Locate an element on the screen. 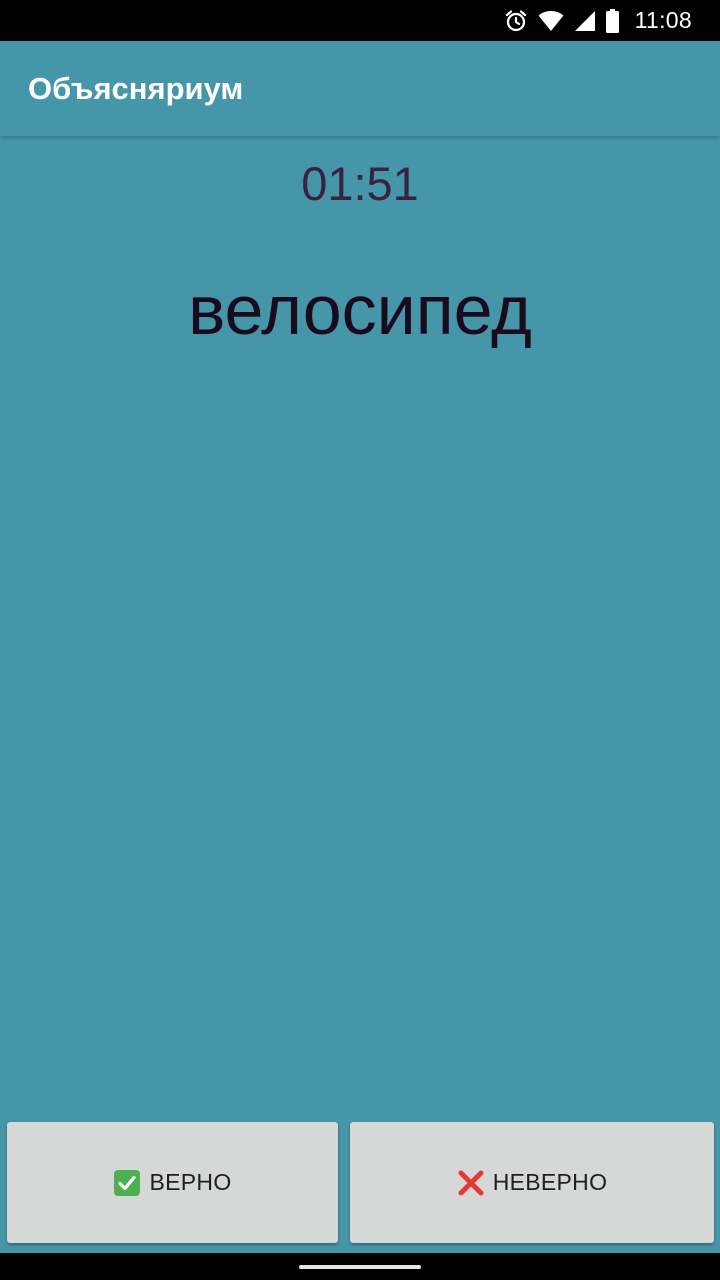  countdown-timer: 01:51 is located at coordinates (360, 183).